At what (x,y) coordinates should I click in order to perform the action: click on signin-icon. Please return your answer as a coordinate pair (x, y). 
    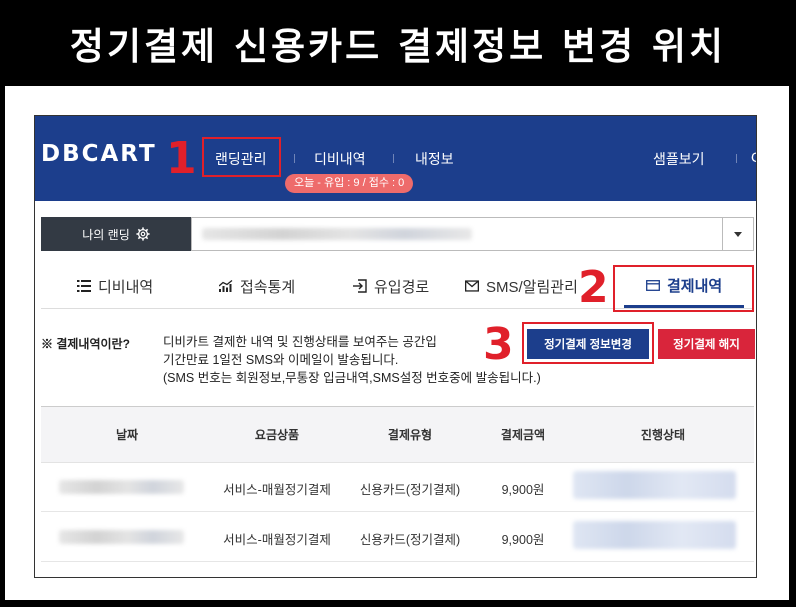
    Looking at the image, I should click on (360, 286).